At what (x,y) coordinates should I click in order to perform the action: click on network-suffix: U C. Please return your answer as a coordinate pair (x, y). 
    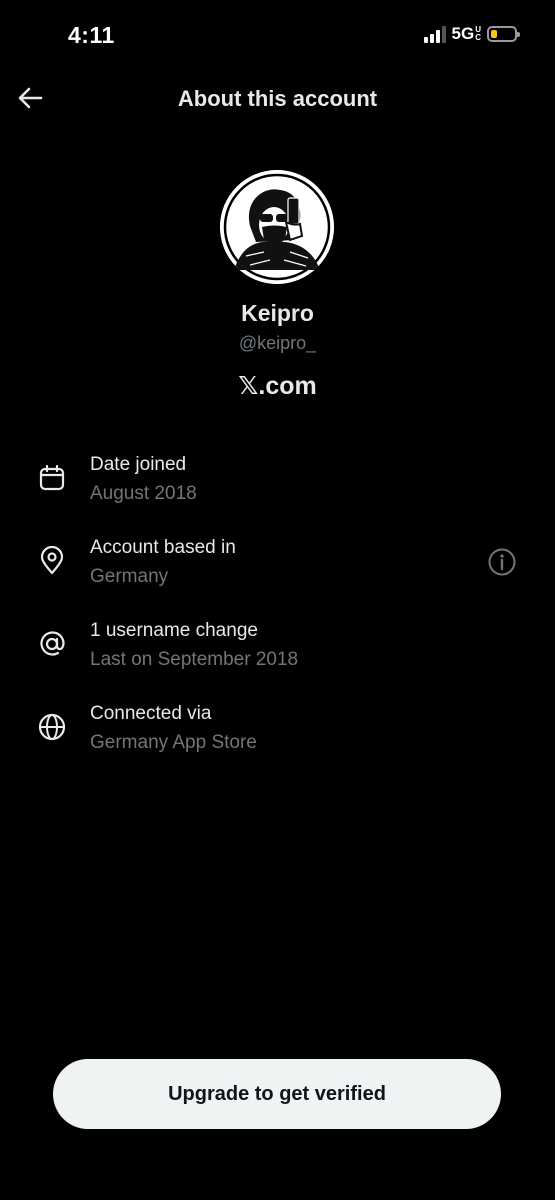
    Looking at the image, I should click on (478, 34).